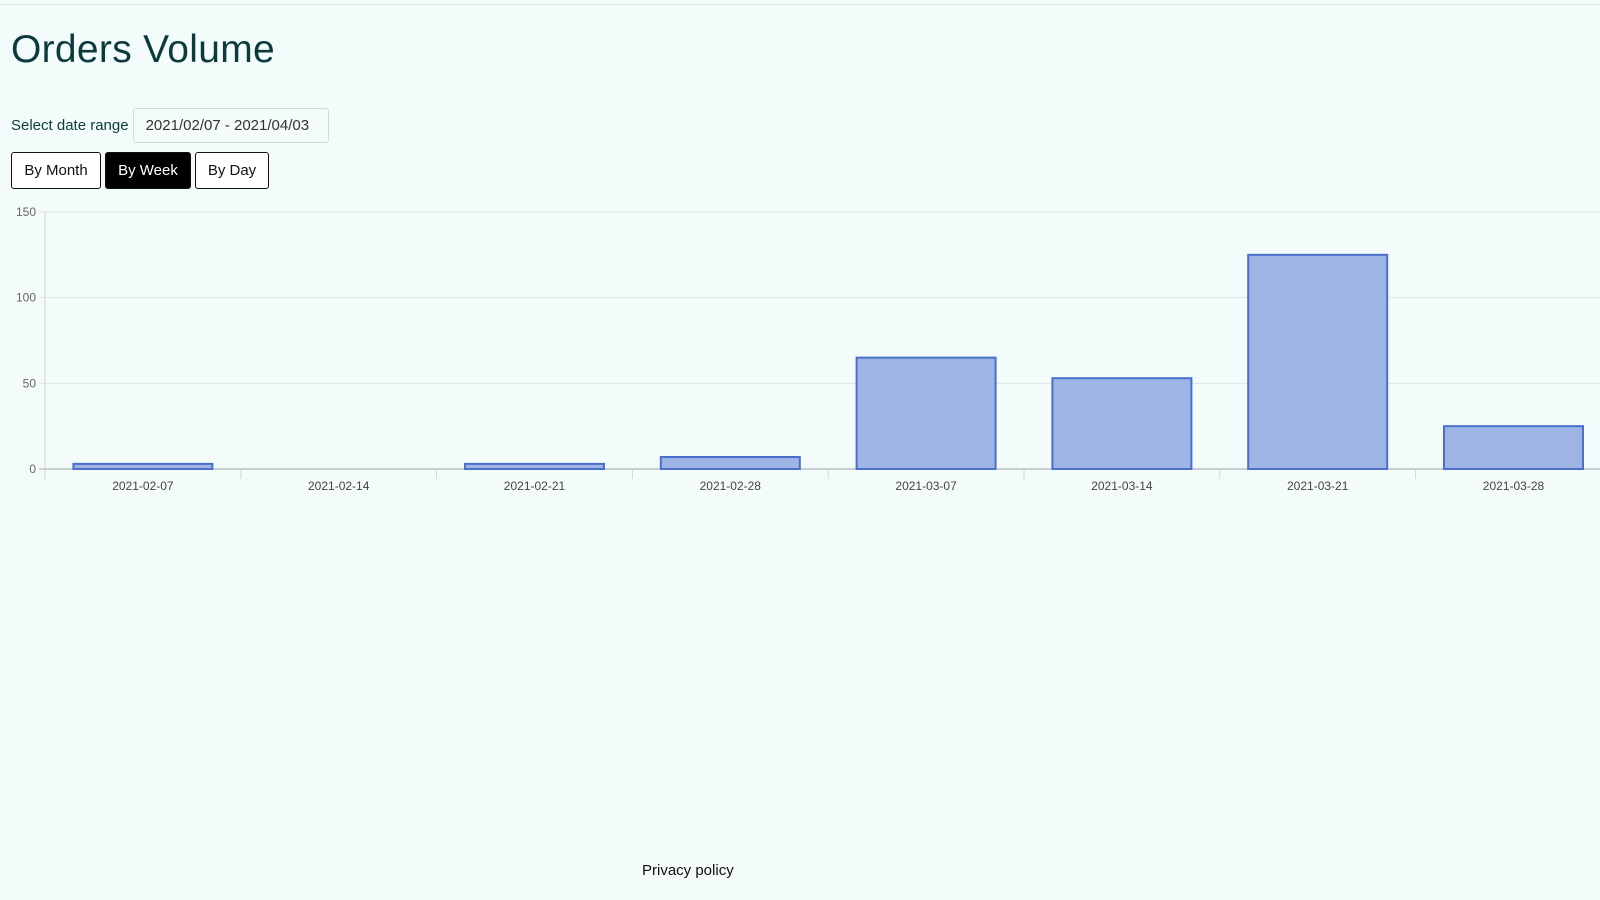 This screenshot has height=900, width=1600. What do you see at coordinates (535, 486) in the screenshot?
I see `x-tick-label: 2021-02-21` at bounding box center [535, 486].